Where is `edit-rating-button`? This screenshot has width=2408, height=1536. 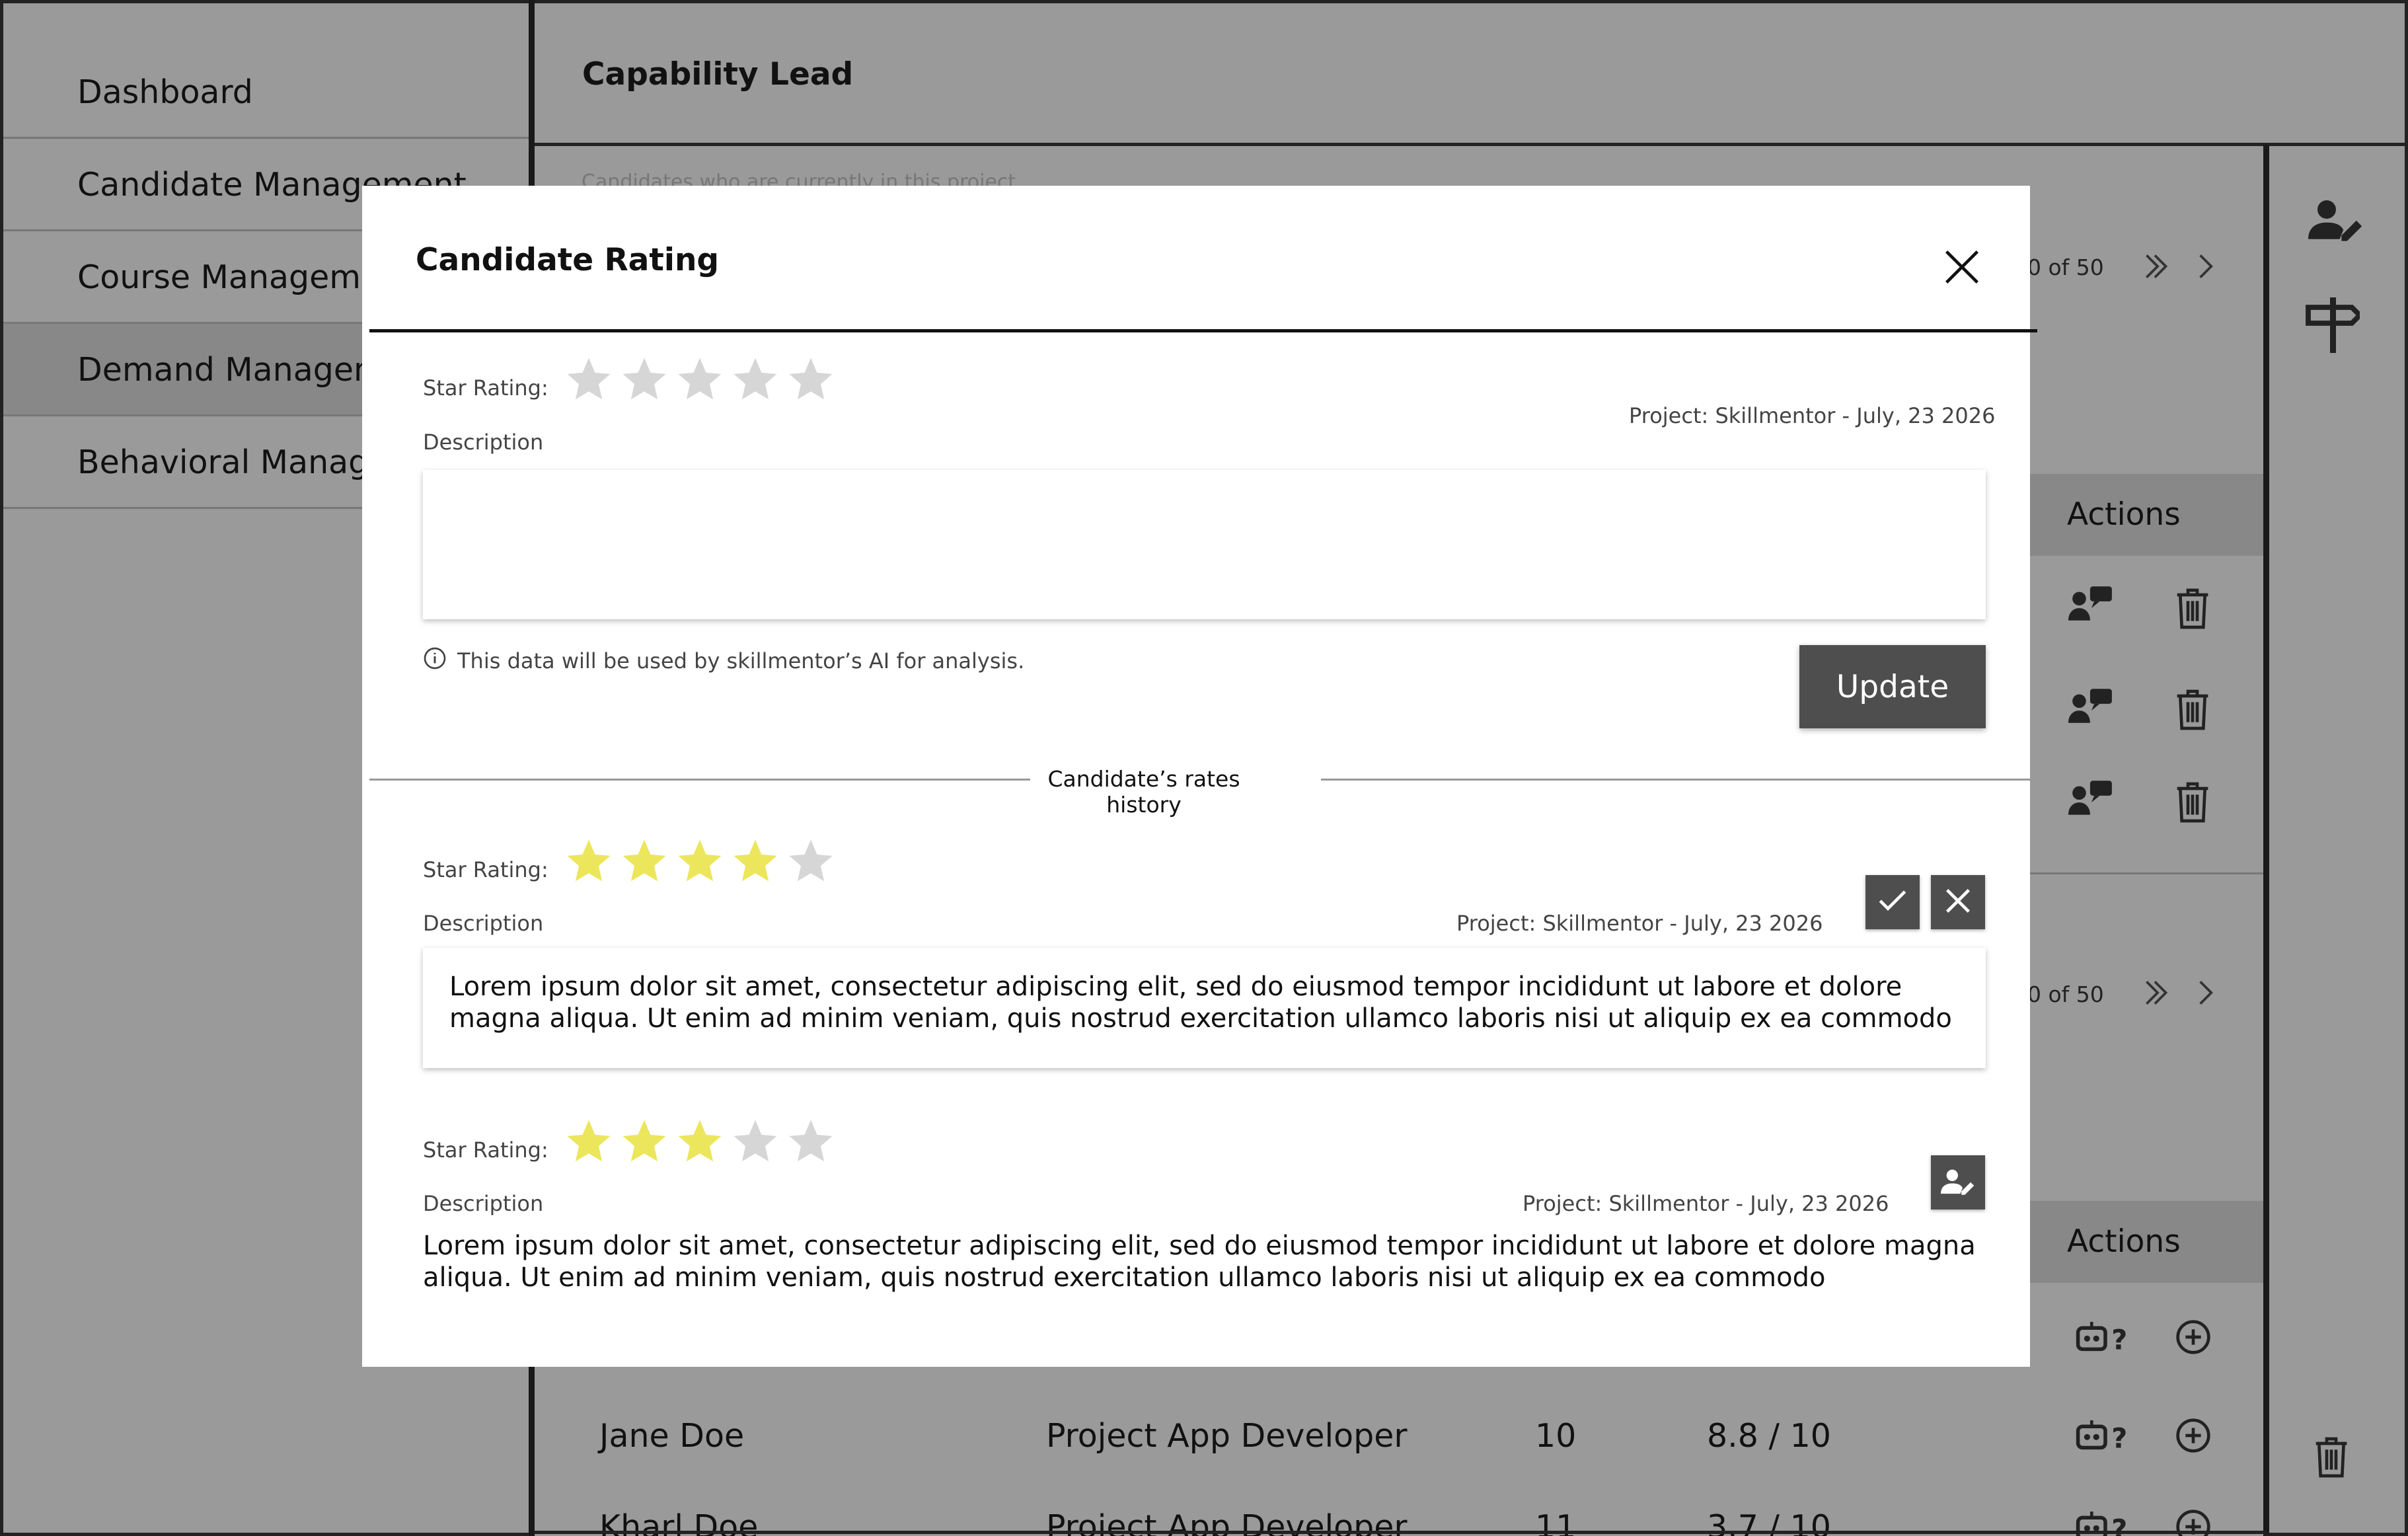 edit-rating-button is located at coordinates (1958, 1182).